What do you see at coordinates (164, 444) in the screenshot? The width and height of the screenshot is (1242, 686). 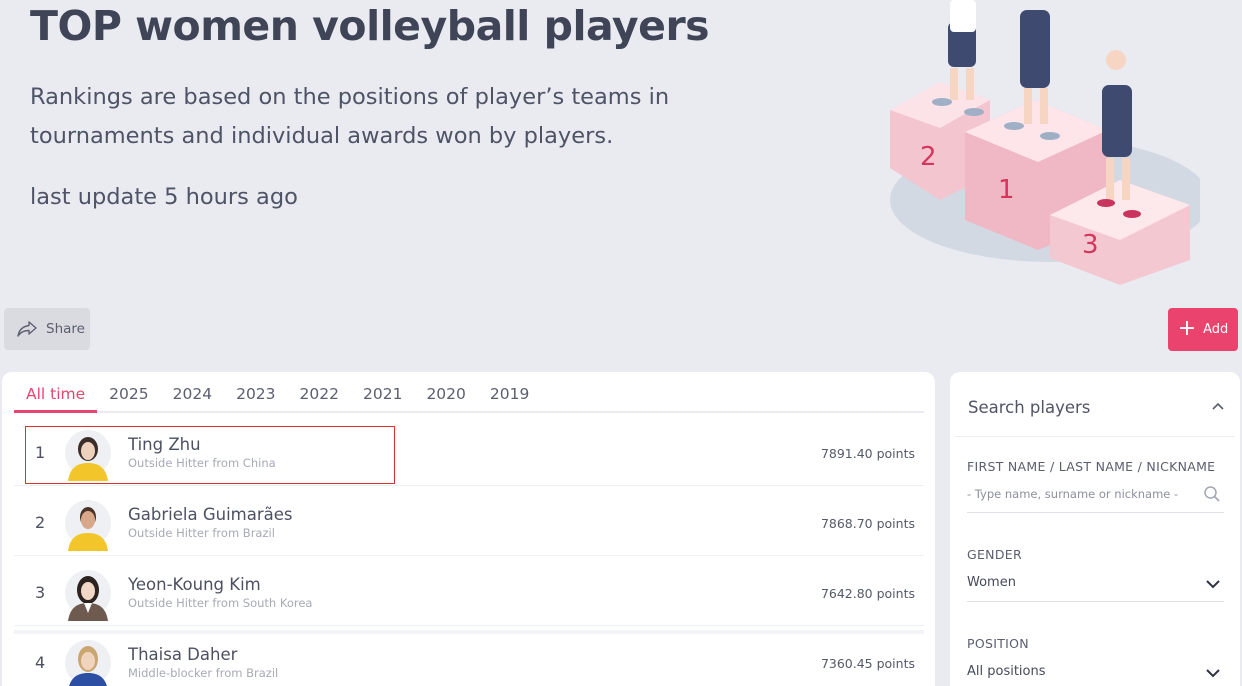 I see `player-name: Ting Zhu` at bounding box center [164, 444].